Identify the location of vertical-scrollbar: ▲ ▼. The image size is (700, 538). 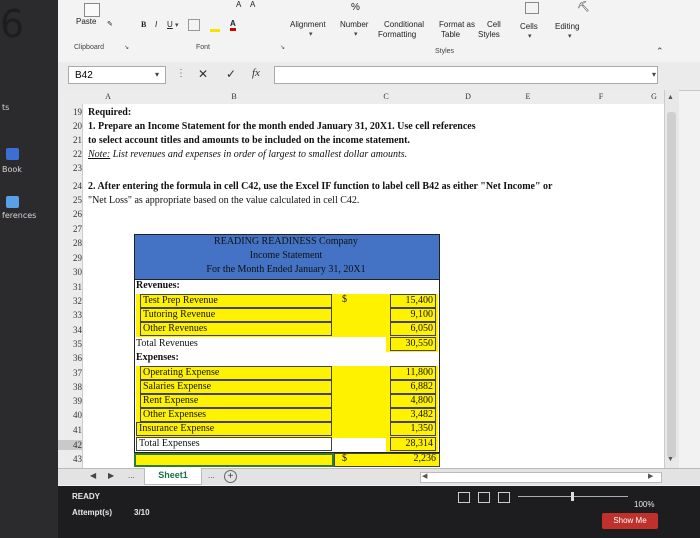
(671, 279).